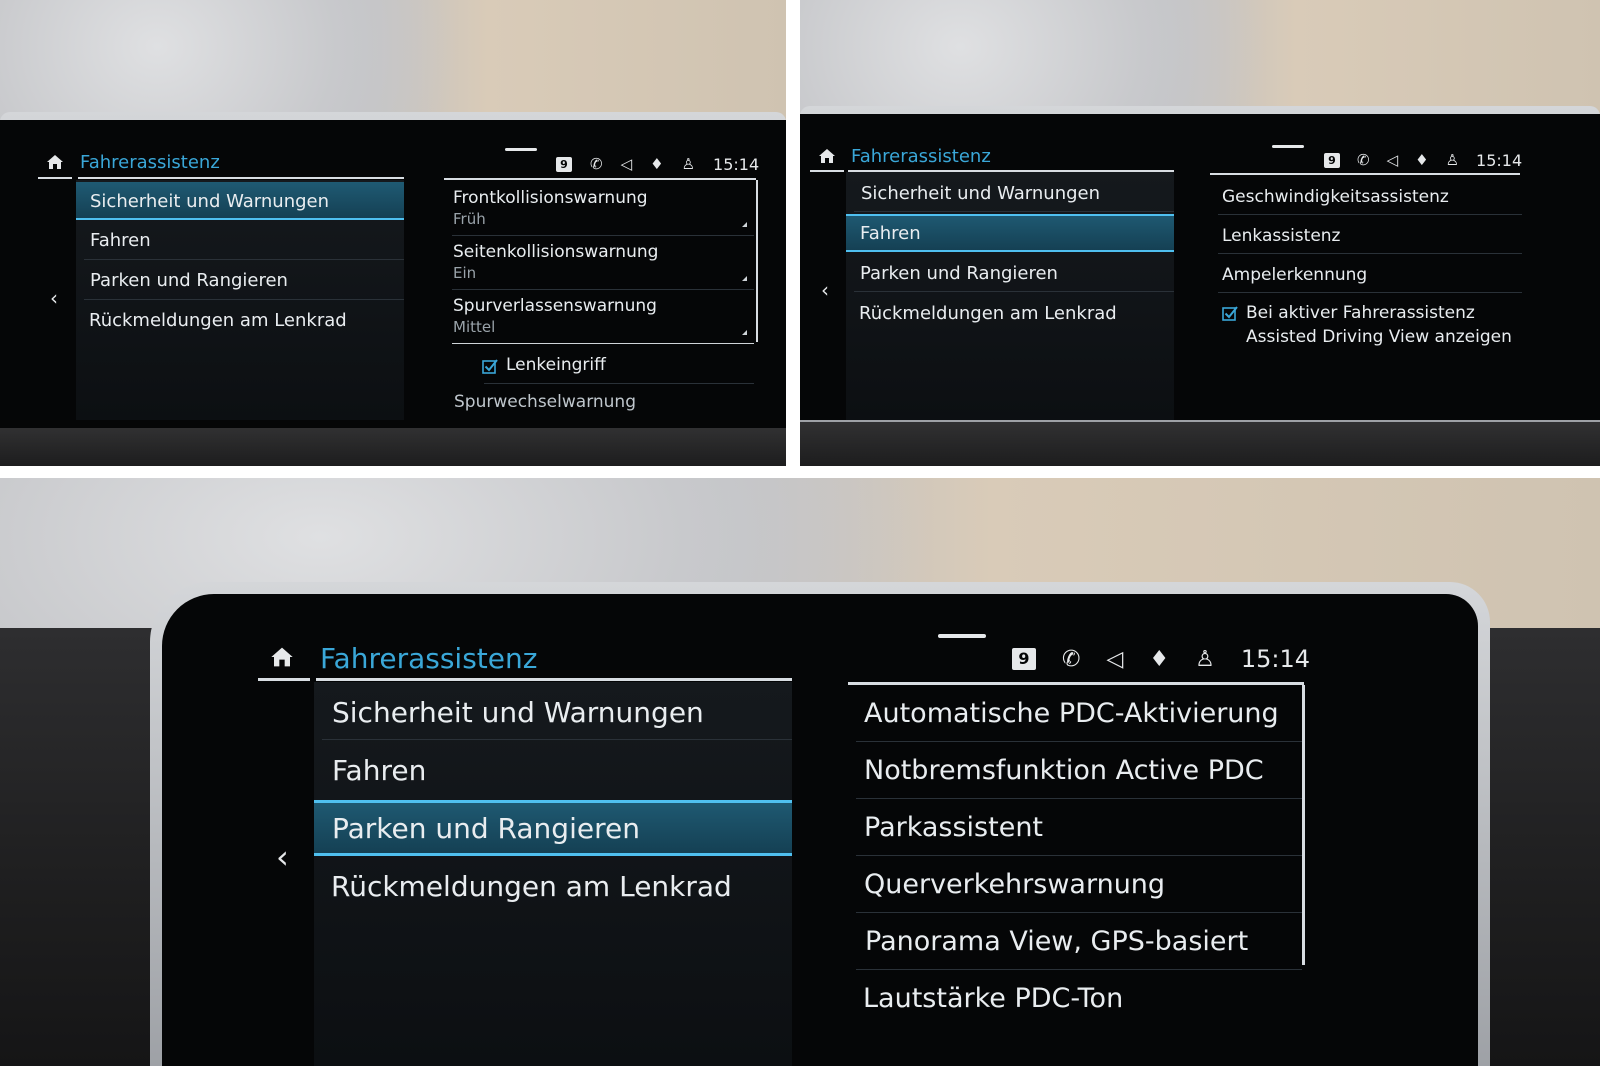 The image size is (1600, 1066). Describe the element at coordinates (921, 156) in the screenshot. I see `page-title: Fahrerassistenz` at that location.